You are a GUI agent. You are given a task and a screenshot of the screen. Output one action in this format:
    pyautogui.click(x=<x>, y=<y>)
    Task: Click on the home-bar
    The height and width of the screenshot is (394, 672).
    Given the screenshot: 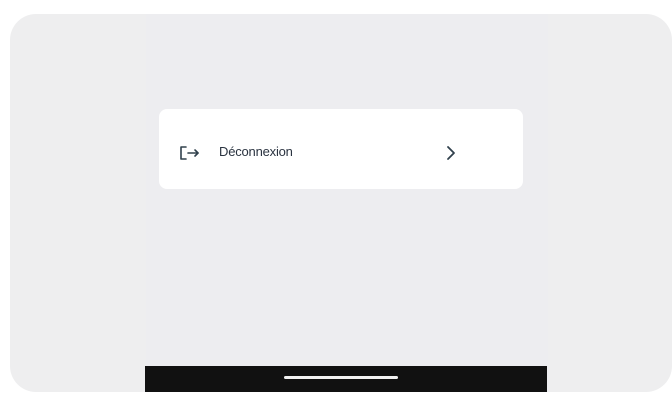 What is the action you would take?
    pyautogui.click(x=346, y=379)
    